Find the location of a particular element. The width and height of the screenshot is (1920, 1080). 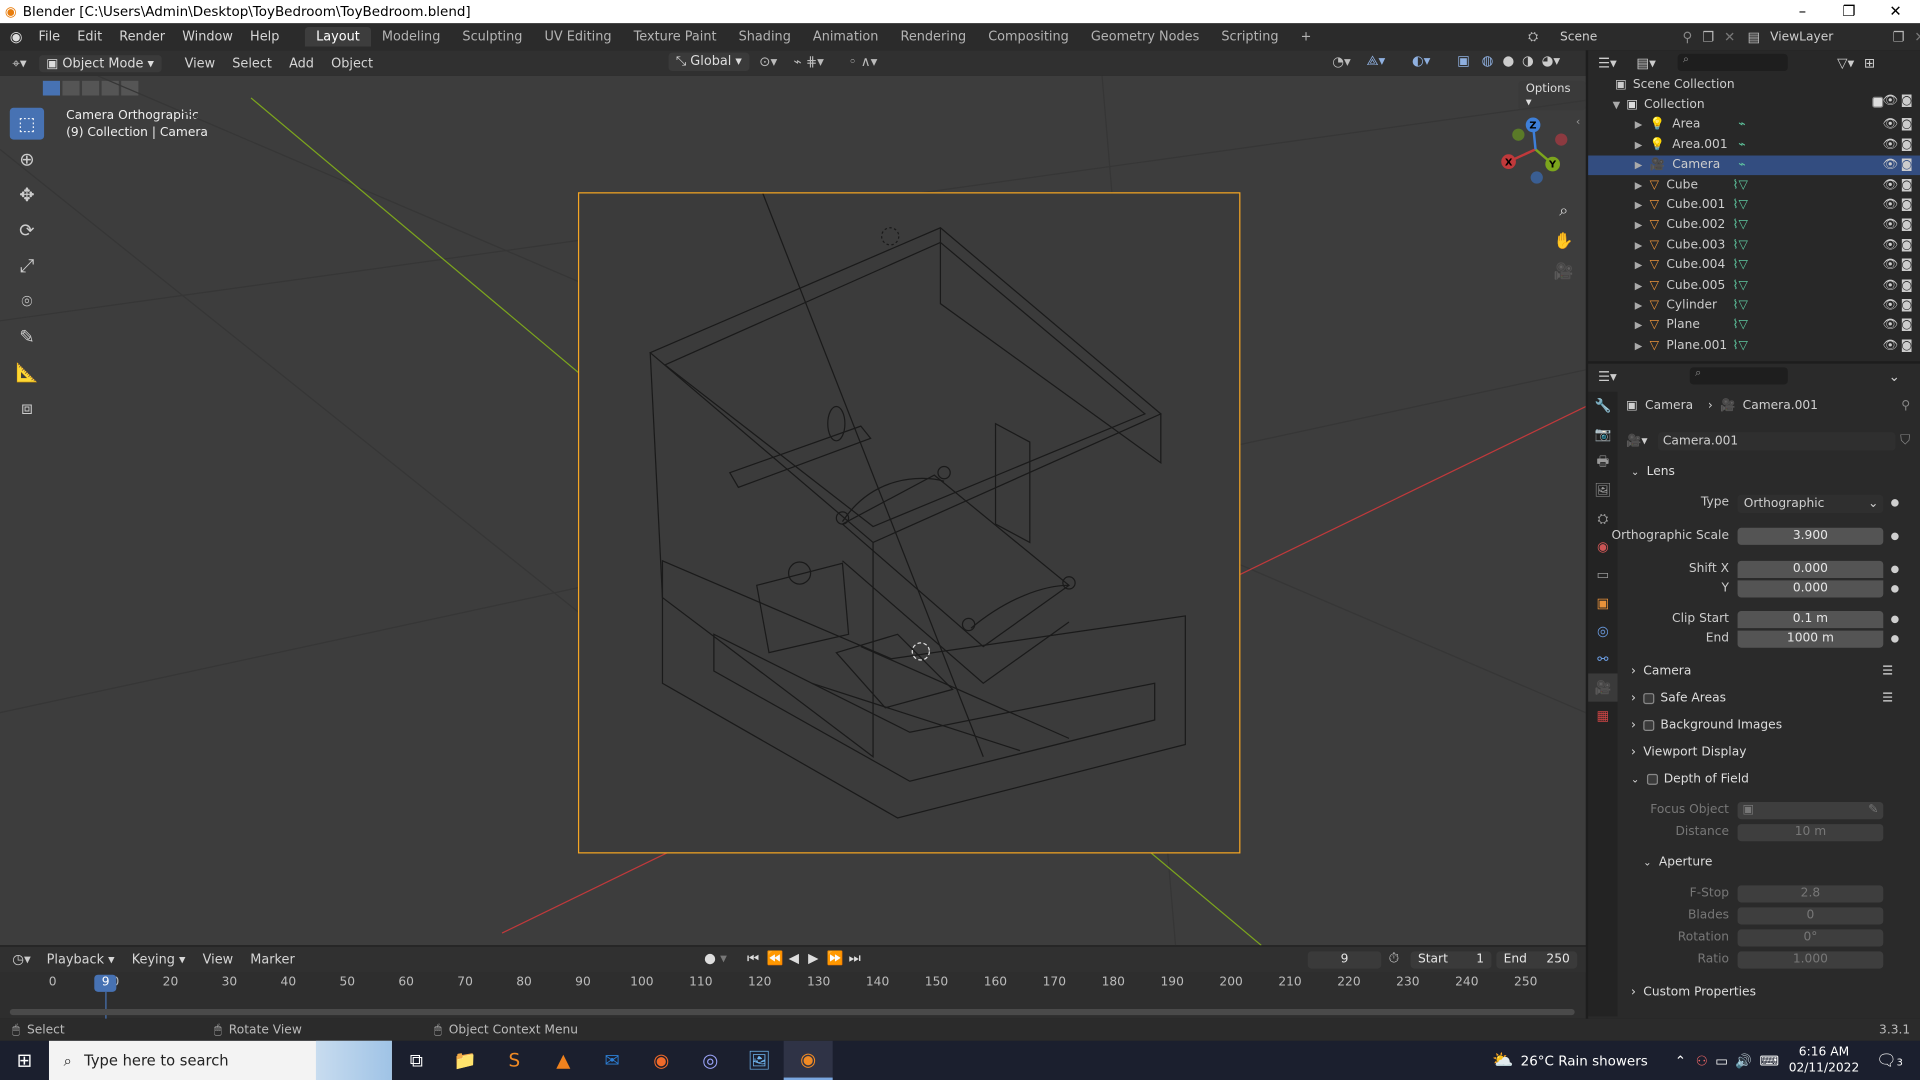

chevron-down-icon: ⌄ is located at coordinates (1894, 376).